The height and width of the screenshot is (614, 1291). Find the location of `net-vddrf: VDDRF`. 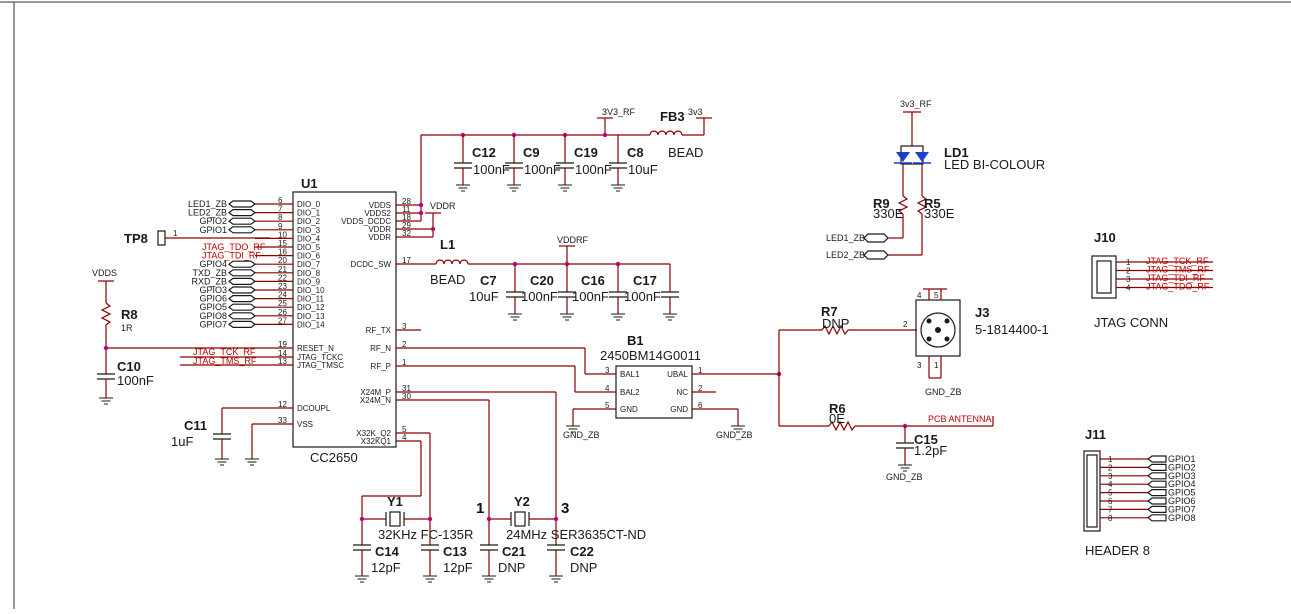

net-vddrf: VDDRF is located at coordinates (573, 240).